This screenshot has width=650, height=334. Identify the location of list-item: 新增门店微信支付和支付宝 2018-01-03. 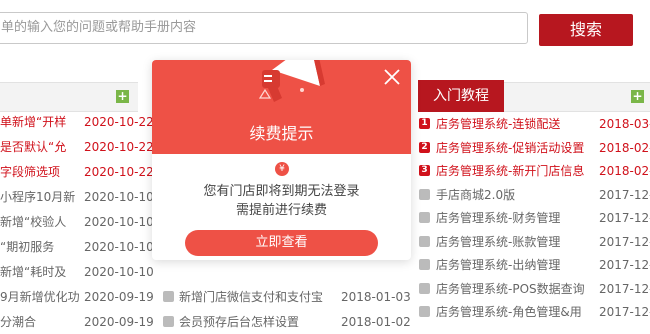
(288, 297).